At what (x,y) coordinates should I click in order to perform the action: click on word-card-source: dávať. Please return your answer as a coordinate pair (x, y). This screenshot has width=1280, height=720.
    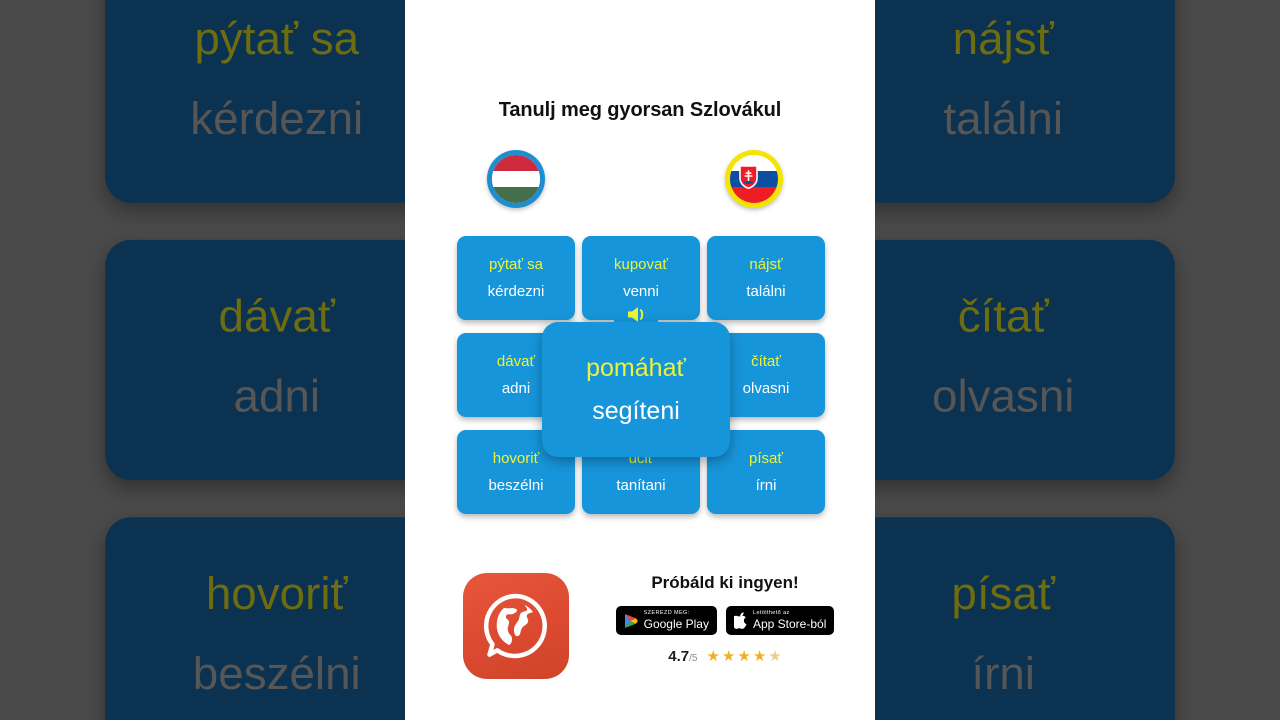
    Looking at the image, I should click on (516, 361).